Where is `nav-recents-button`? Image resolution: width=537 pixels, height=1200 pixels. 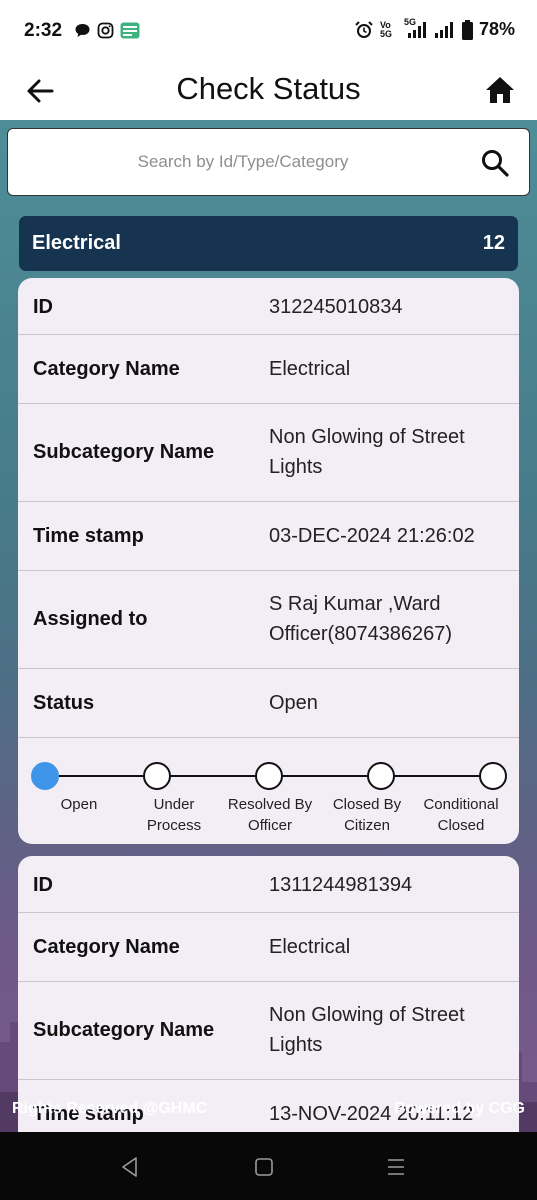 nav-recents-button is located at coordinates (396, 1167).